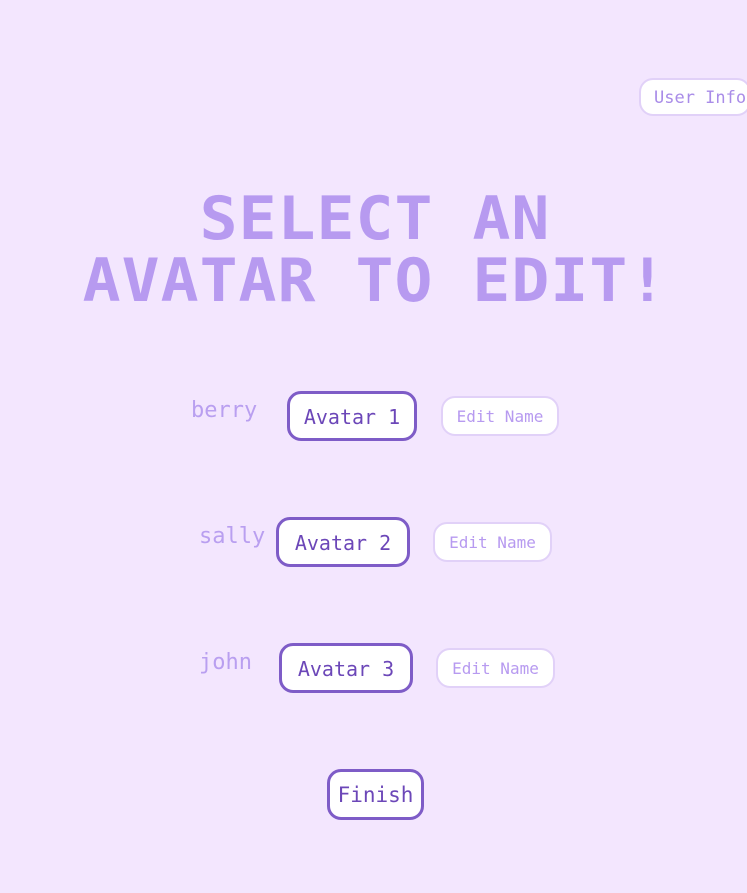 The width and height of the screenshot is (747, 893). What do you see at coordinates (375, 794) in the screenshot?
I see `finish-button: Finish` at bounding box center [375, 794].